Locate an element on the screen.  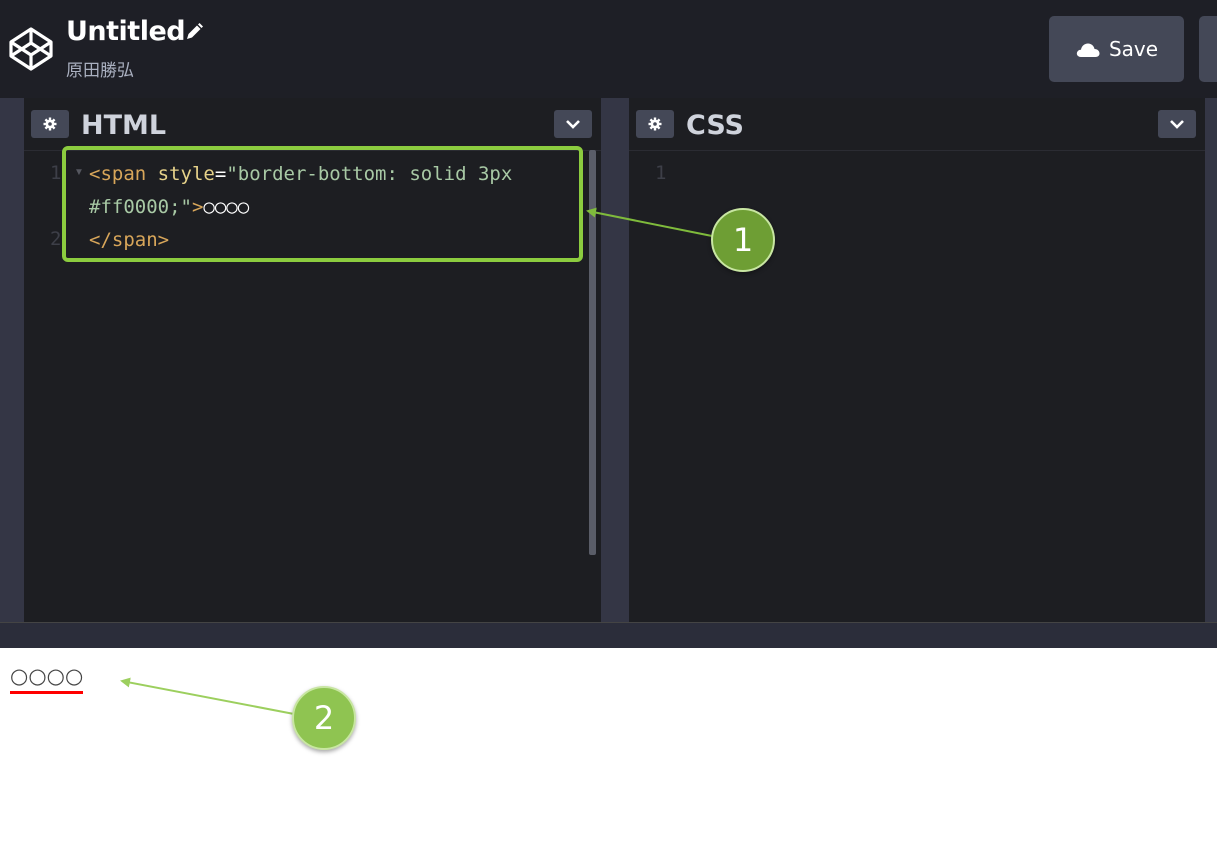
css-settings-button is located at coordinates (655, 124).